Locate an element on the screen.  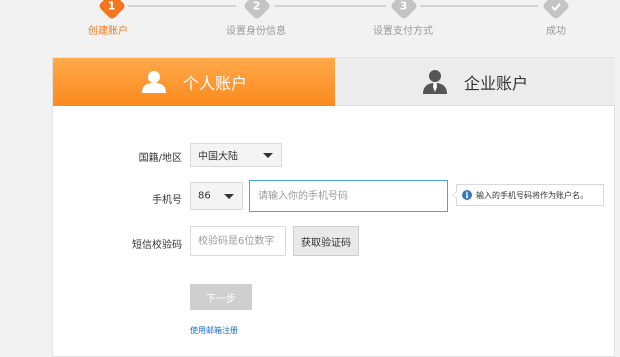
registration-stepper: 1 创建账户 2 设置身份信息 3 设置支付方式 成功 is located at coordinates (310, 20).